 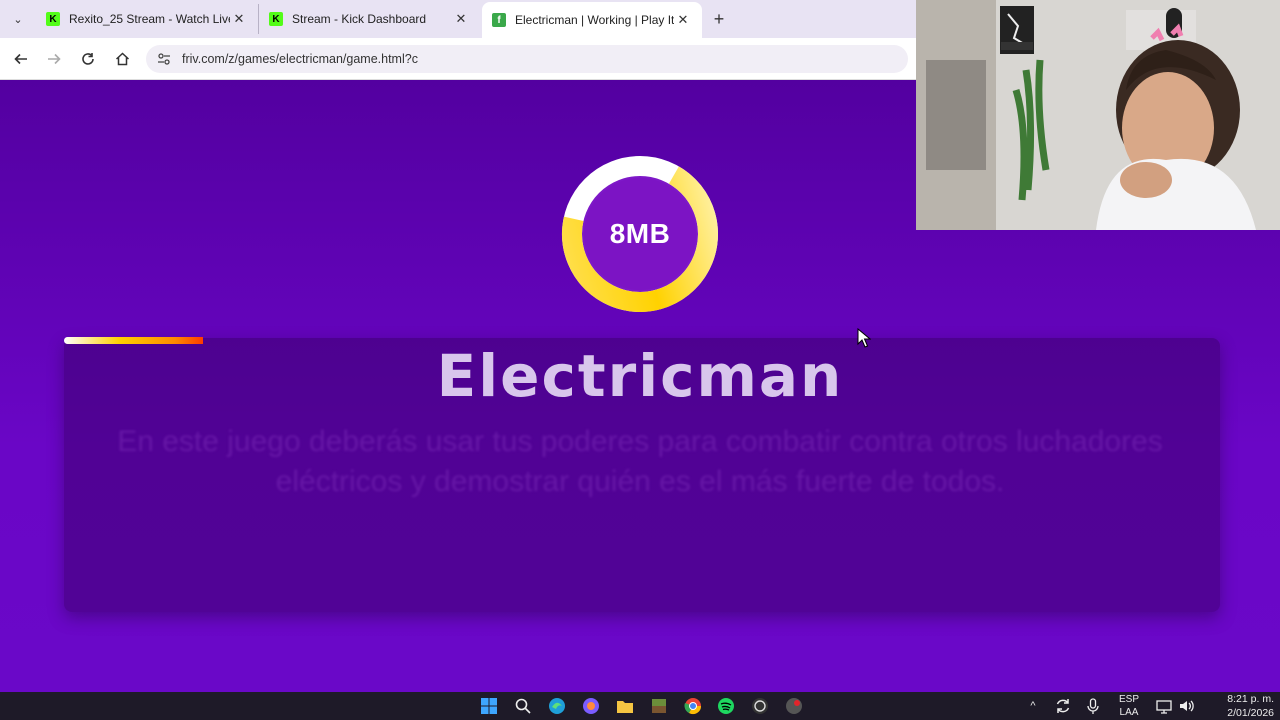 I want to click on edge-browser-icon, so click(x=557, y=706).